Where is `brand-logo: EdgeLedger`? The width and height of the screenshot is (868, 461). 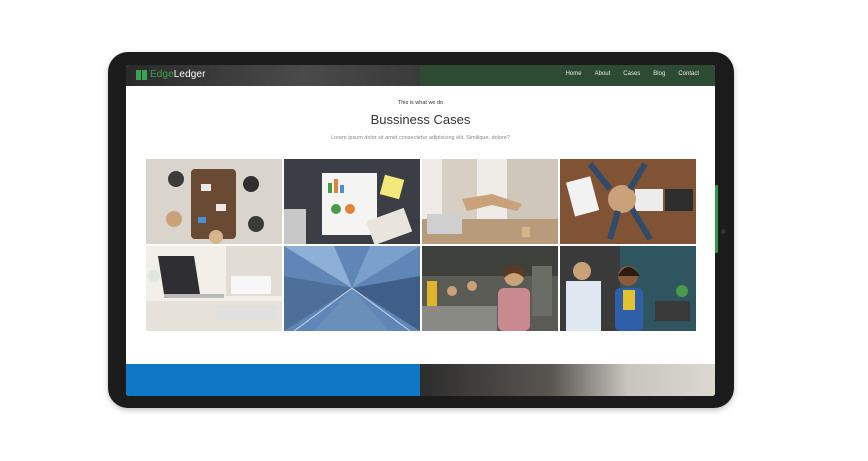 brand-logo: EdgeLedger is located at coordinates (171, 74).